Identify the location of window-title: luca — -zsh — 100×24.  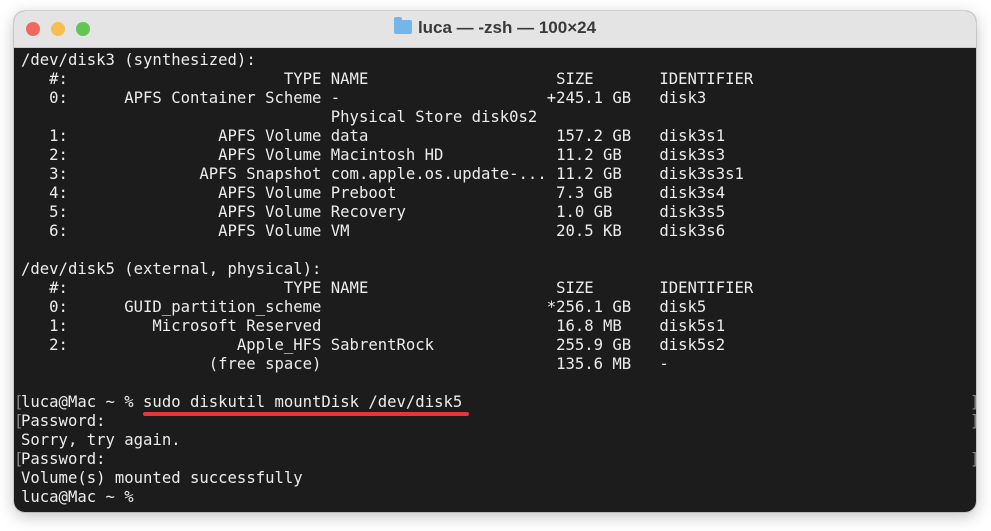
(495, 27).